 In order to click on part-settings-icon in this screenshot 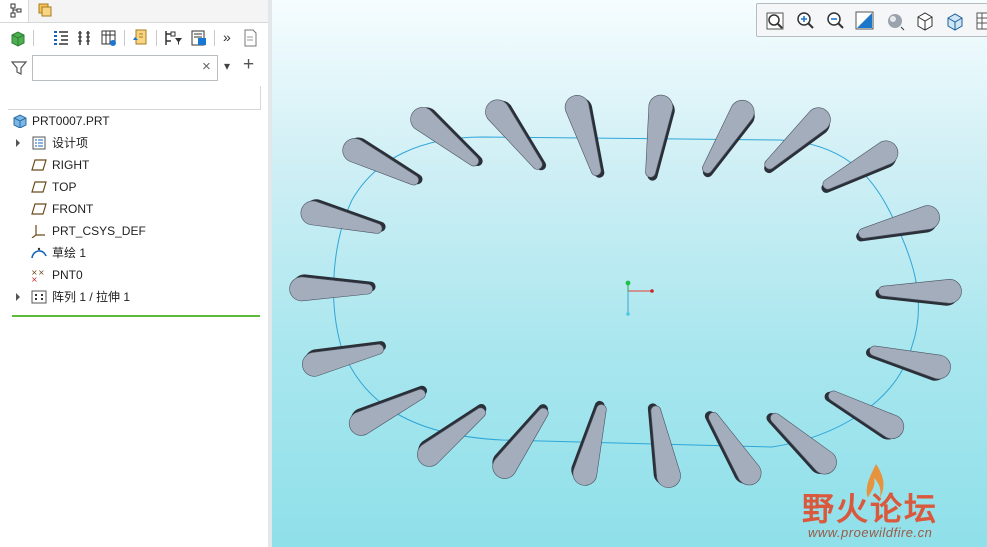, I will do `click(18, 39)`.